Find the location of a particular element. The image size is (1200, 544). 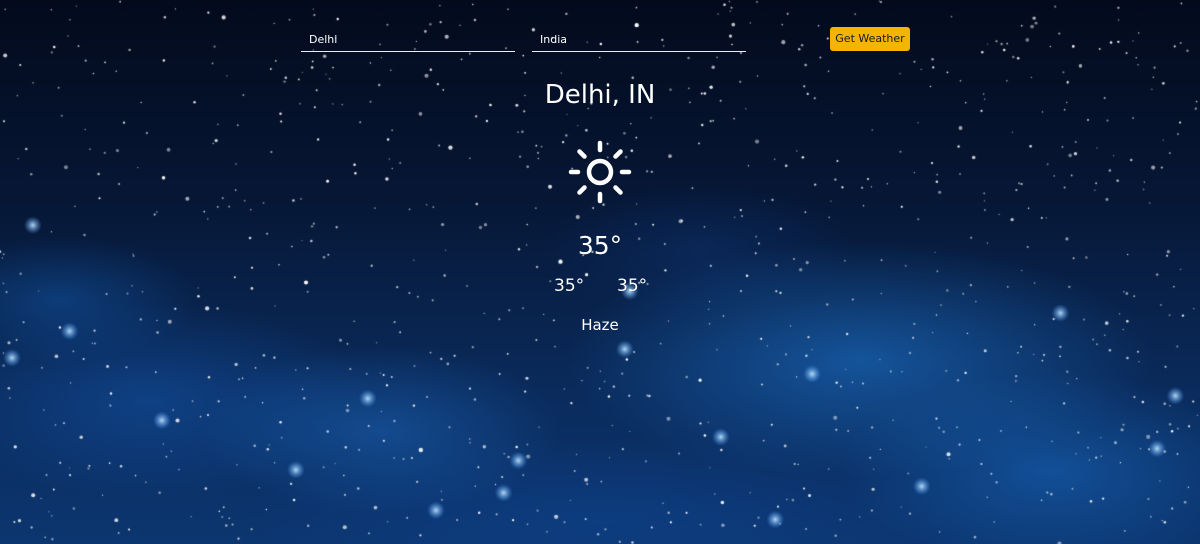

city-input is located at coordinates (408, 39).